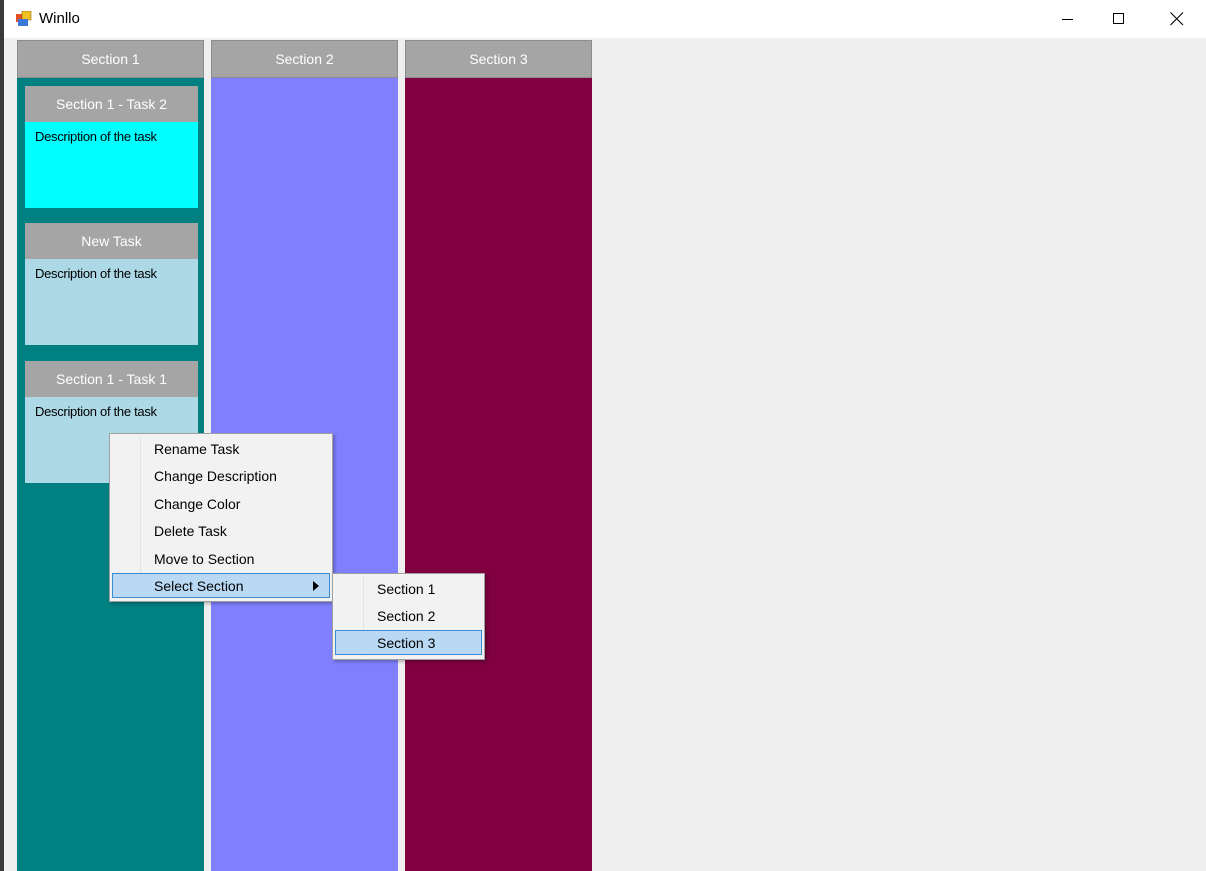 Image resolution: width=1206 pixels, height=871 pixels. I want to click on menu-item-select-section: Select Section, so click(221, 585).